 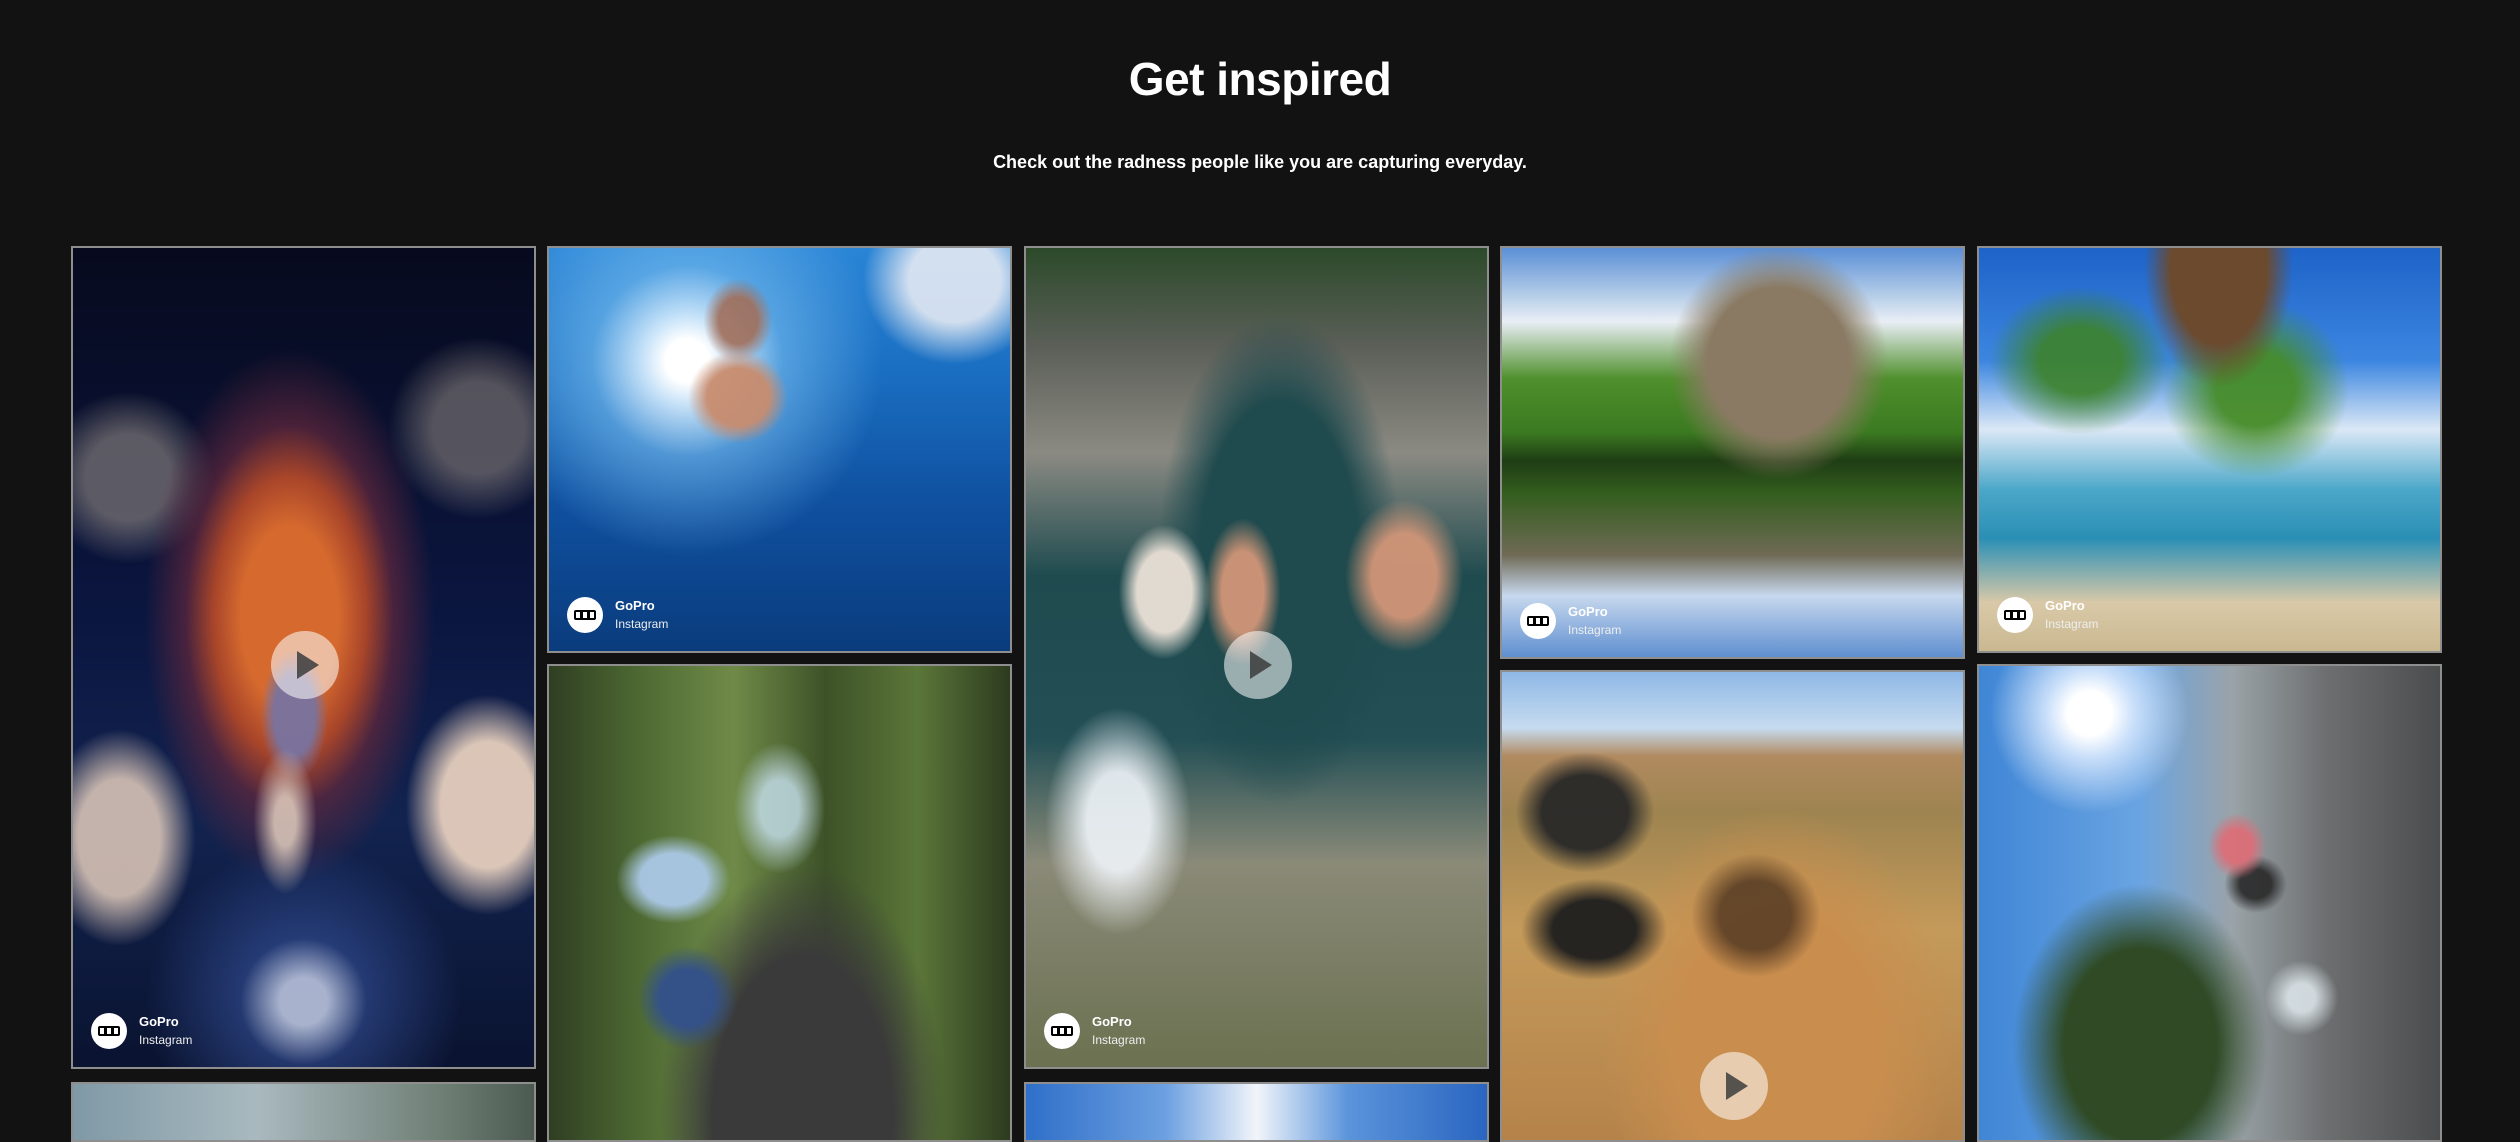 What do you see at coordinates (1260, 79) in the screenshot?
I see `page-title: Get inspired` at bounding box center [1260, 79].